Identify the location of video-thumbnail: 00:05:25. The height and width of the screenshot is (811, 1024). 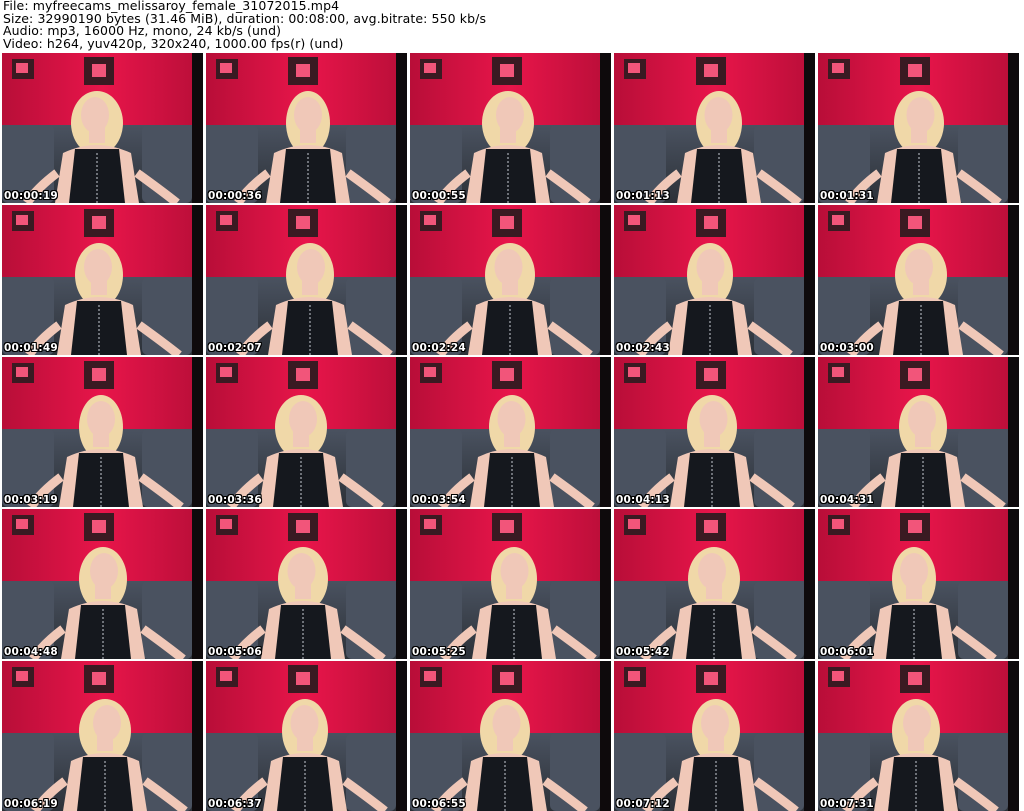
(510, 584).